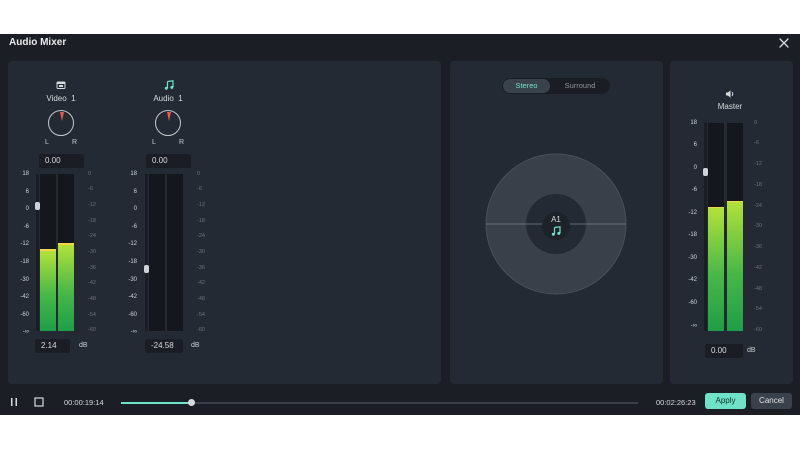 This screenshot has height=450, width=800. I want to click on total-time: 00:02:26:23, so click(676, 402).